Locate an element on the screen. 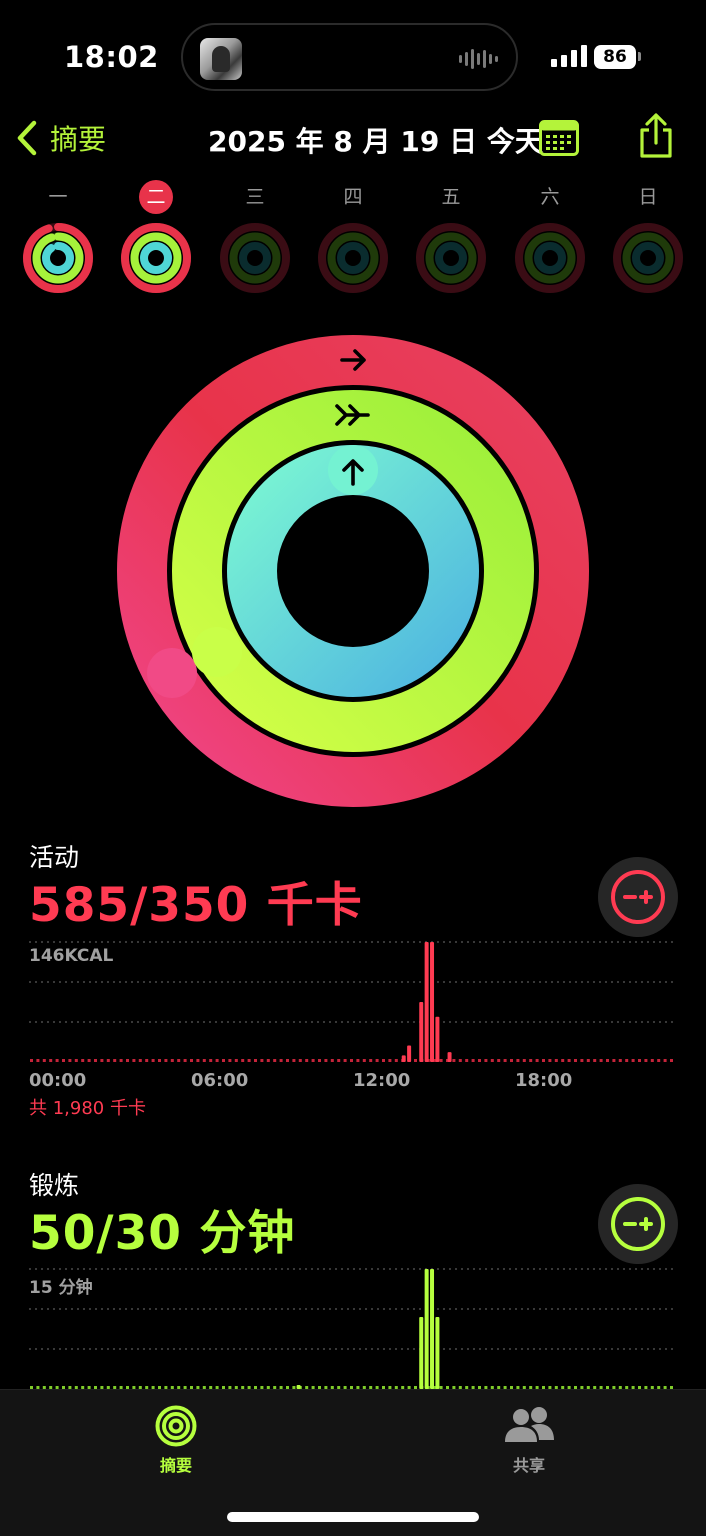 Image resolution: width=706 pixels, height=1536 pixels. exercise-chart is located at coordinates (352, 1328).